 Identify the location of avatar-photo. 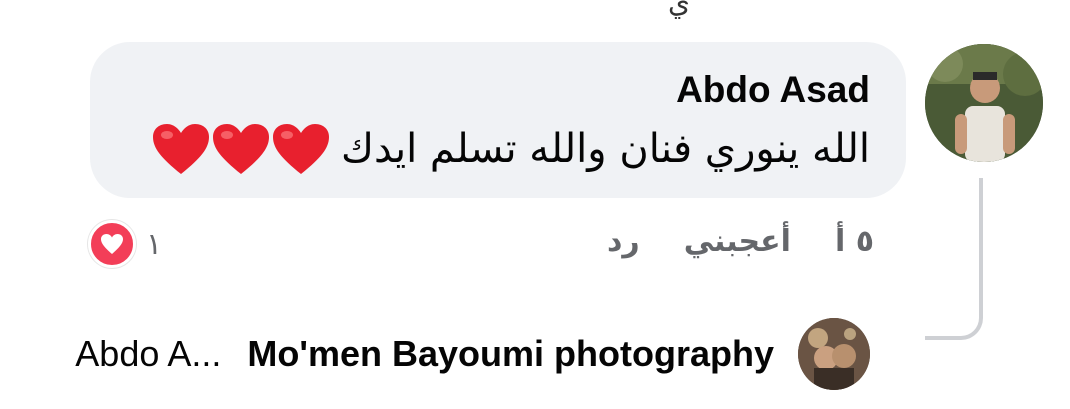
(984, 103).